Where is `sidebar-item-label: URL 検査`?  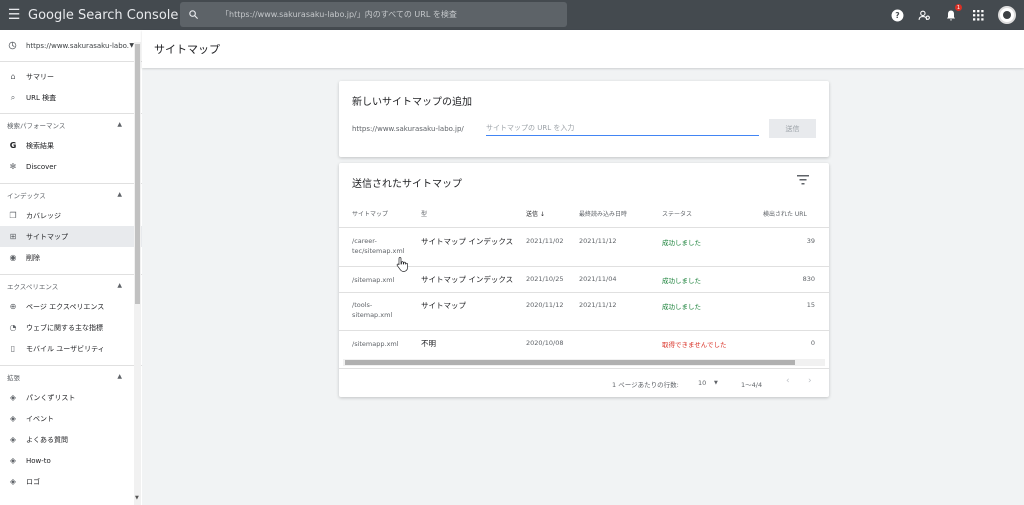
sidebar-item-label: URL 検査 is located at coordinates (41, 97).